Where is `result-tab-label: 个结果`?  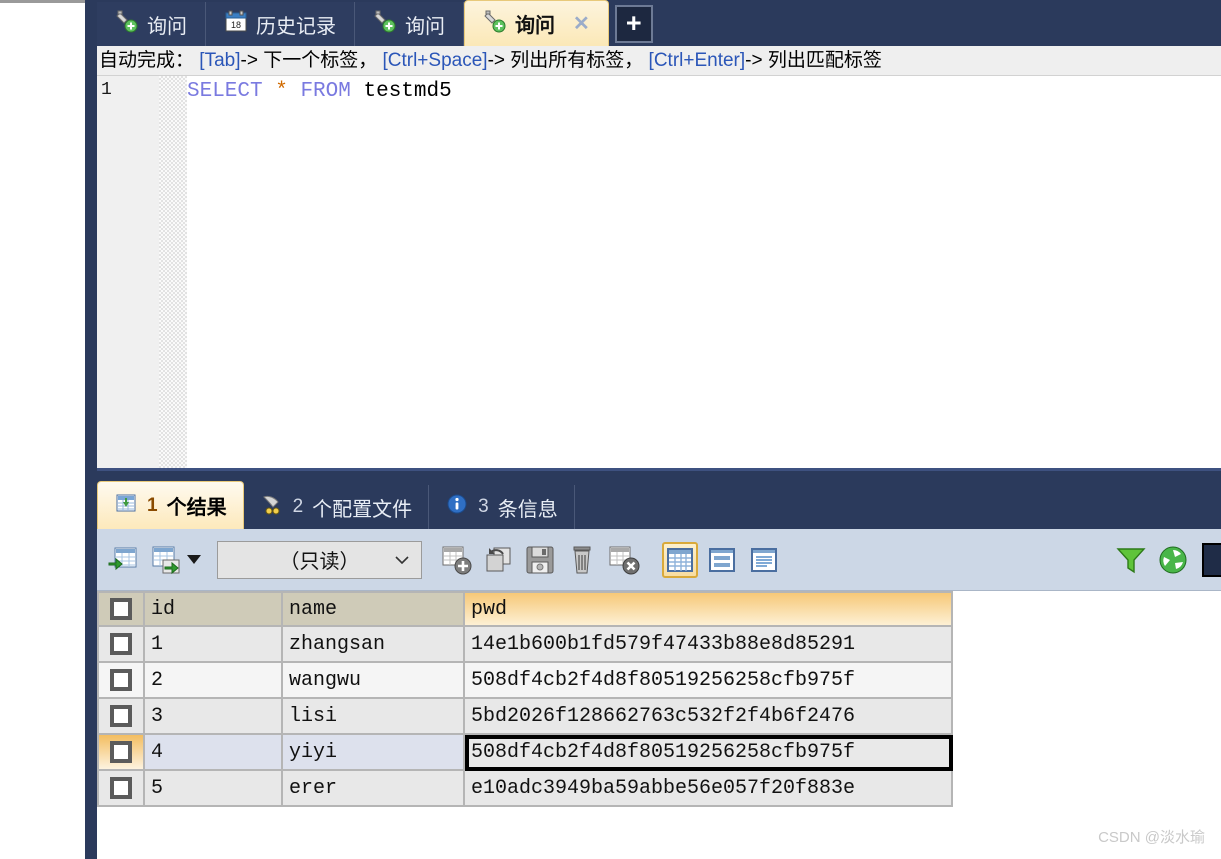 result-tab-label: 个结果 is located at coordinates (196, 508).